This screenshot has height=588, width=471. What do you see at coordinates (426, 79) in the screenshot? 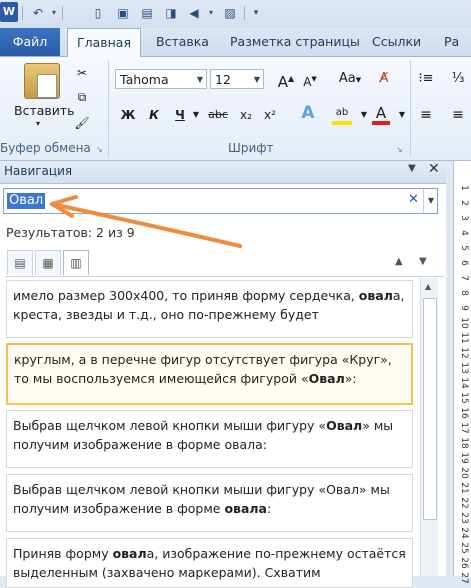
I see `bullets-icon: ⁝≡` at bounding box center [426, 79].